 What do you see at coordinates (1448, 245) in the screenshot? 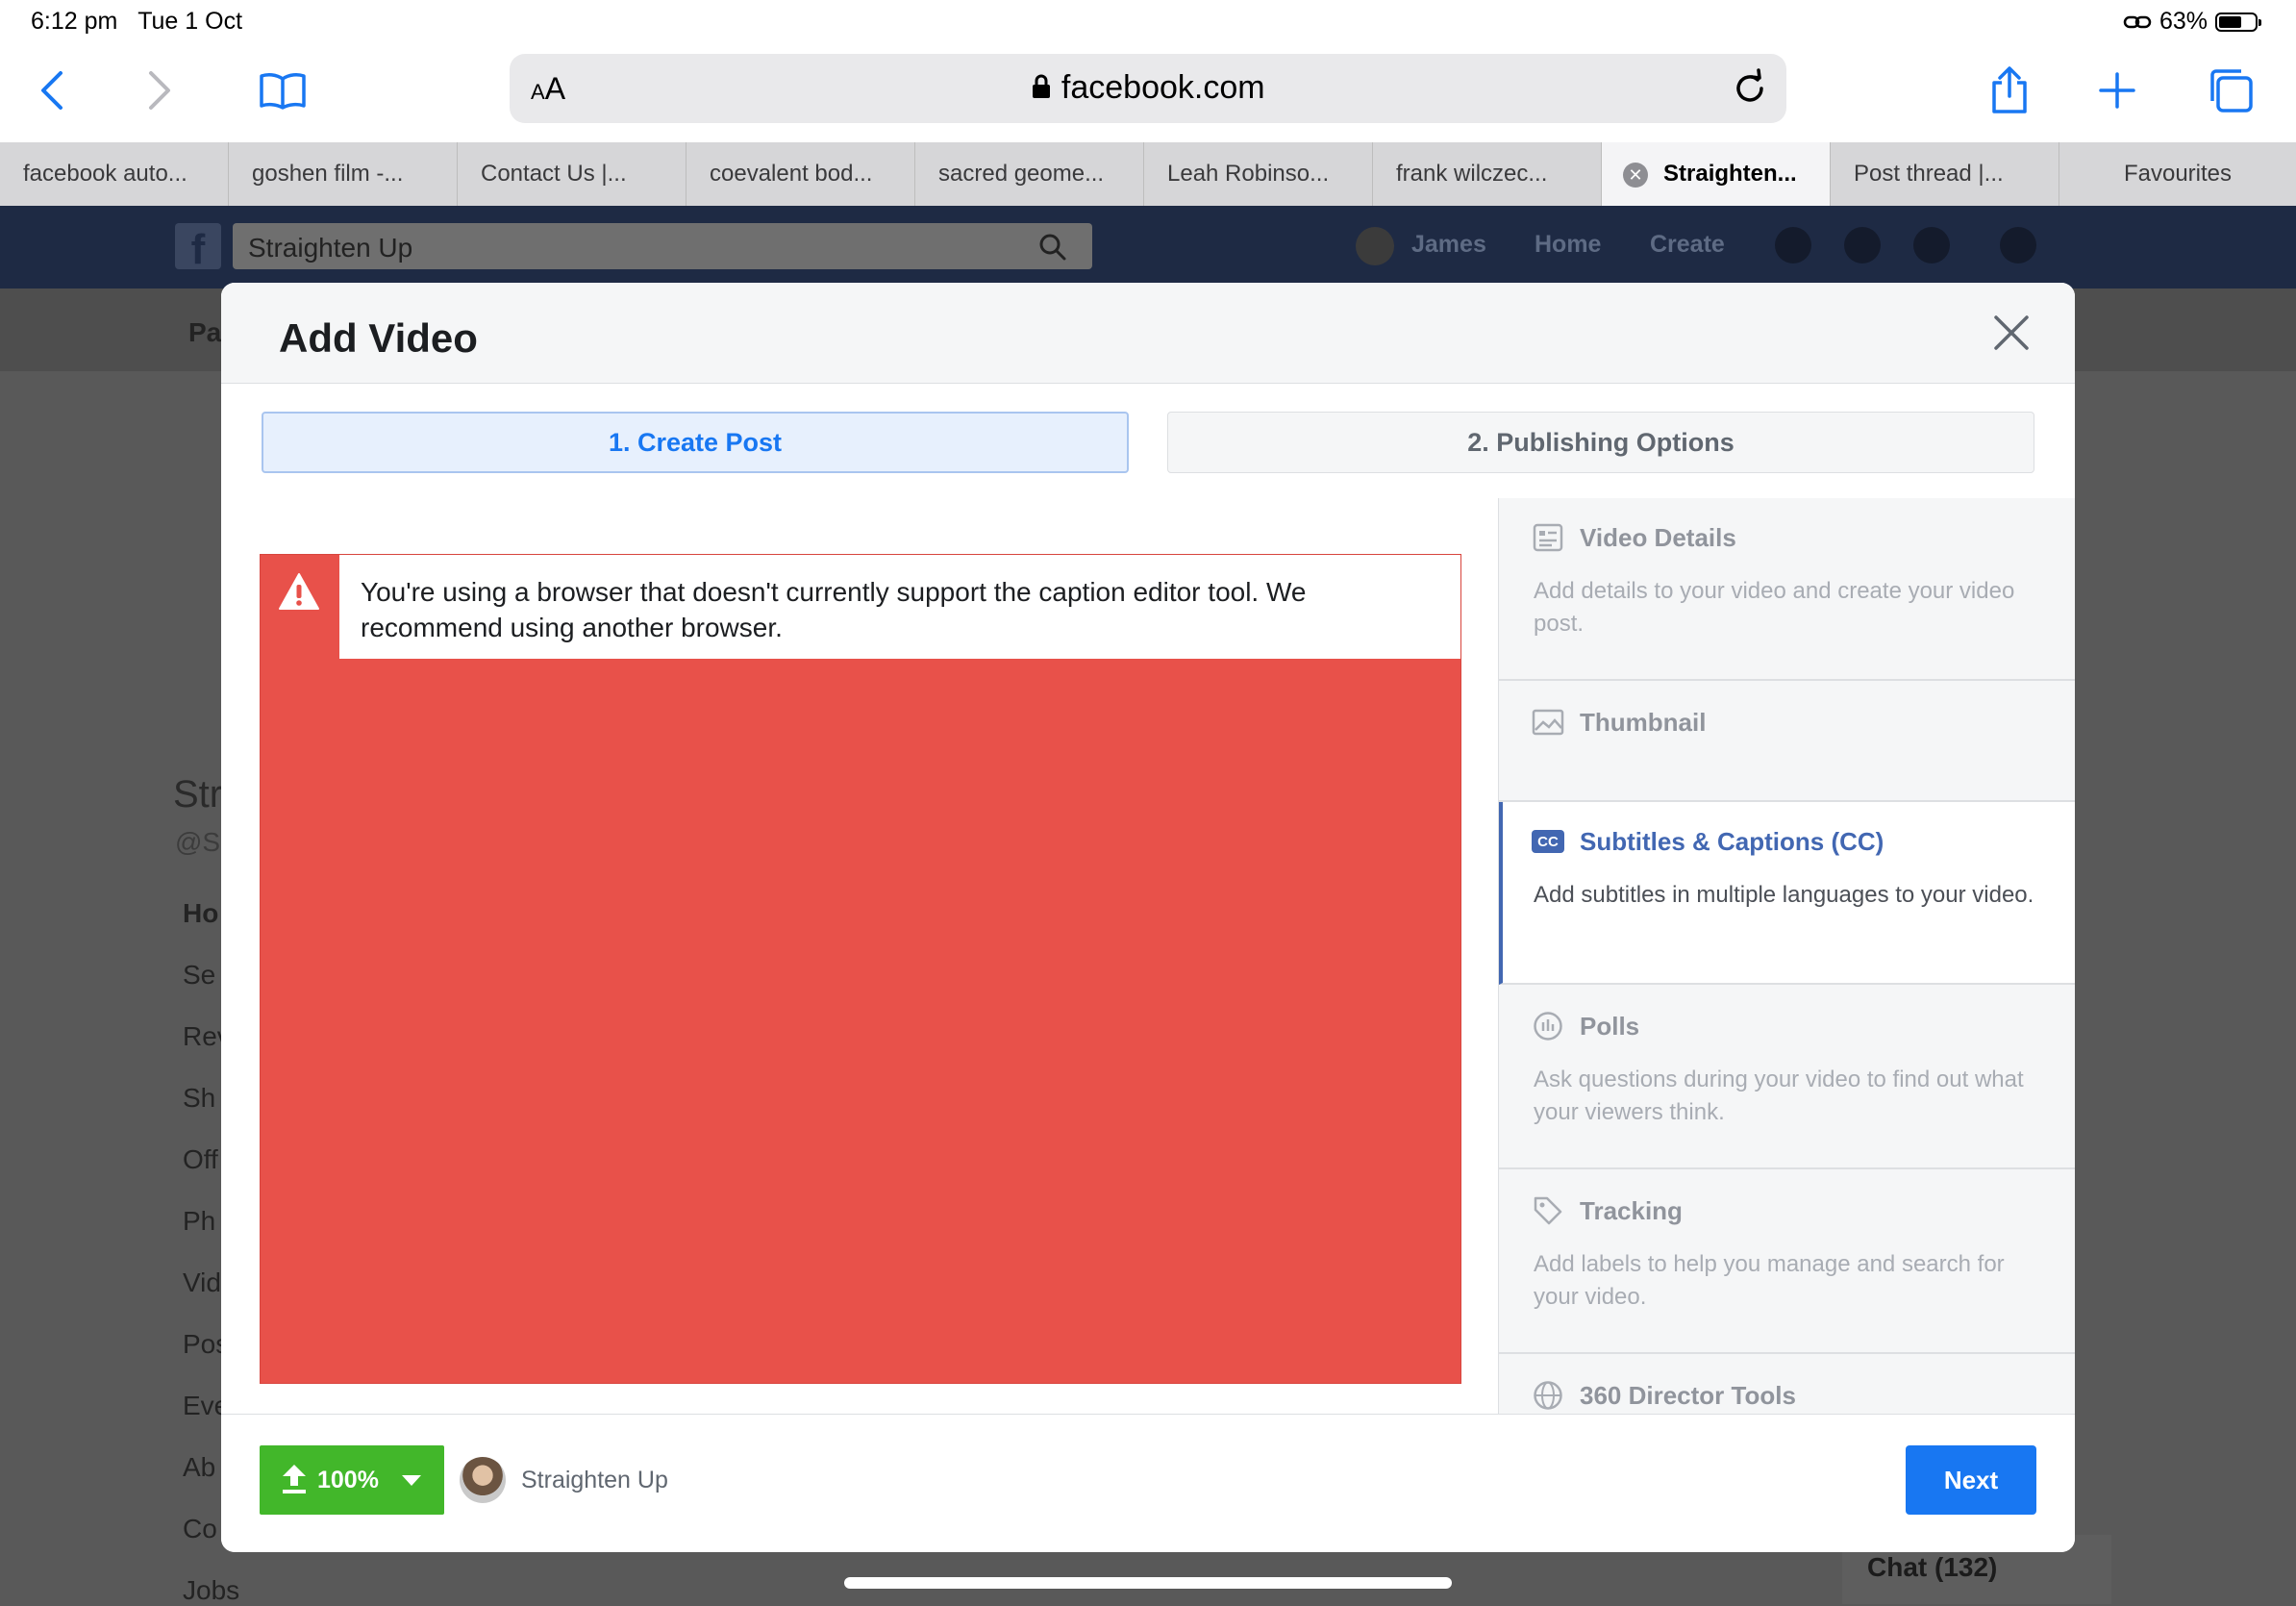
I see `nav-user: James` at bounding box center [1448, 245].